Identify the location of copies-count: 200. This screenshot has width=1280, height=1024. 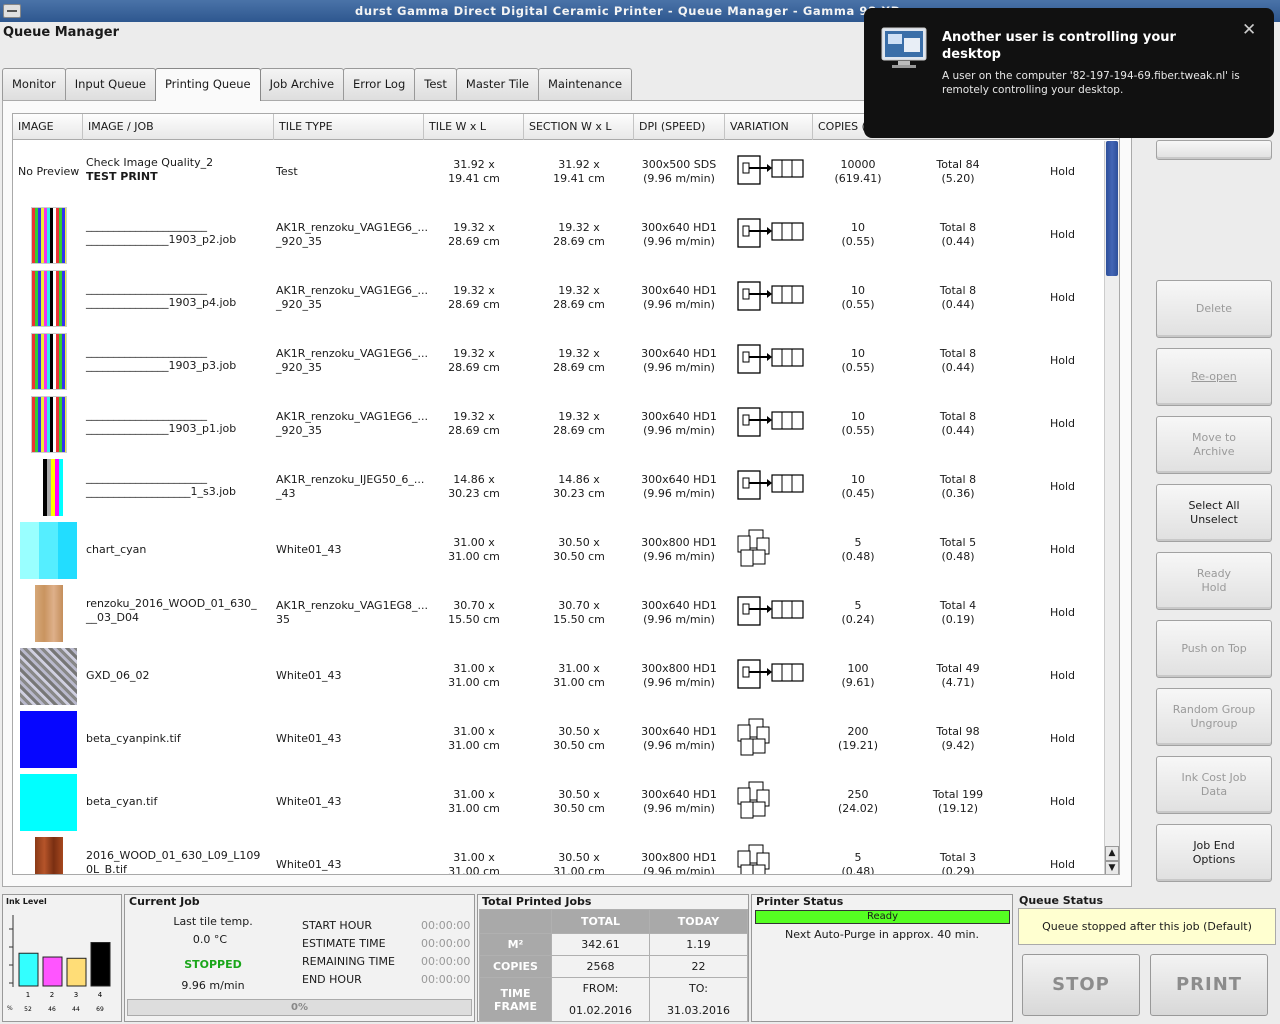
(858, 731).